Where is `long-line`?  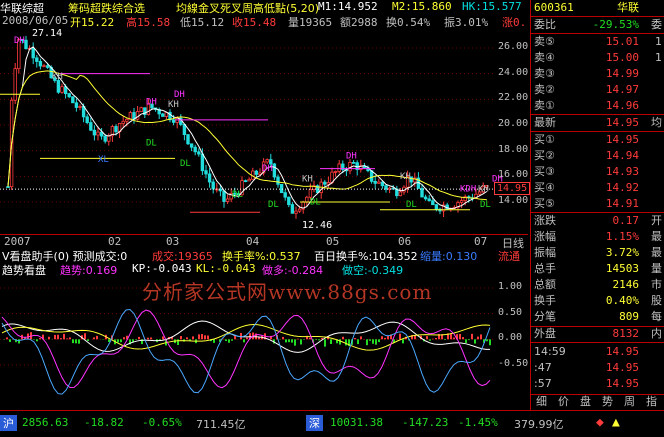
long-line is located at coordinates (246, 349).